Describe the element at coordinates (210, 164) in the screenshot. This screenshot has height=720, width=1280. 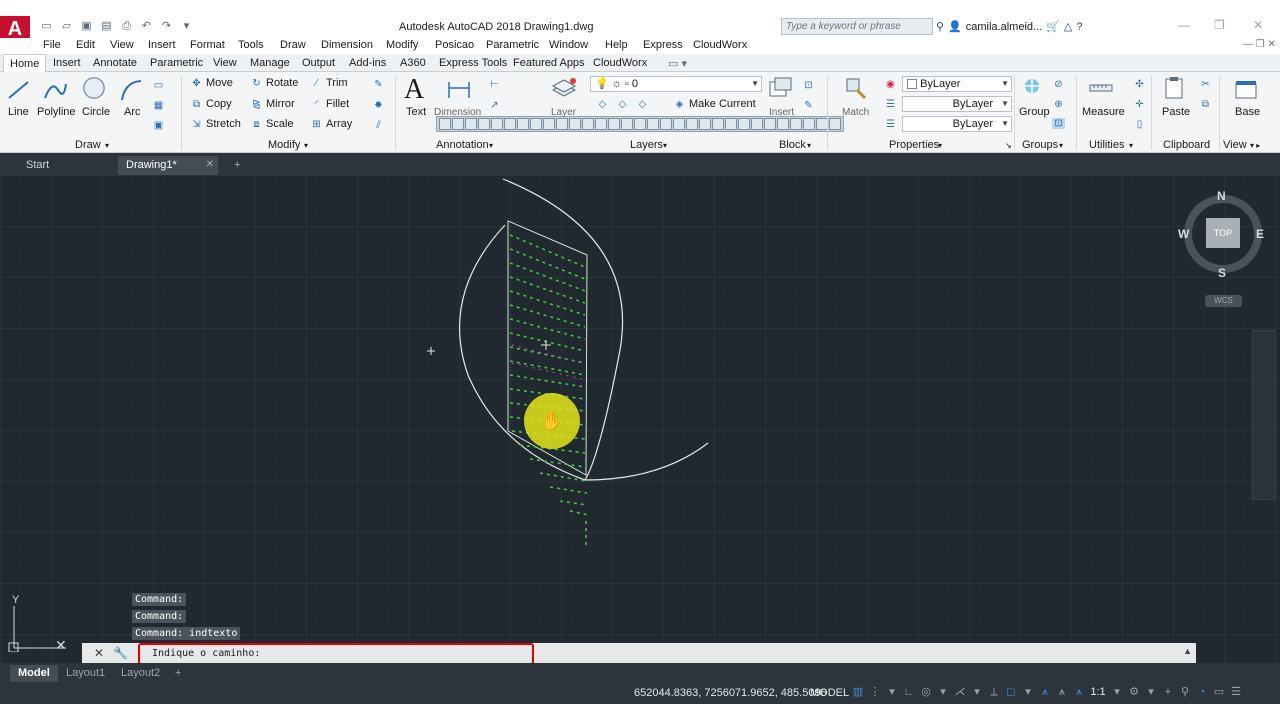
I see `close-icon: ✕` at that location.